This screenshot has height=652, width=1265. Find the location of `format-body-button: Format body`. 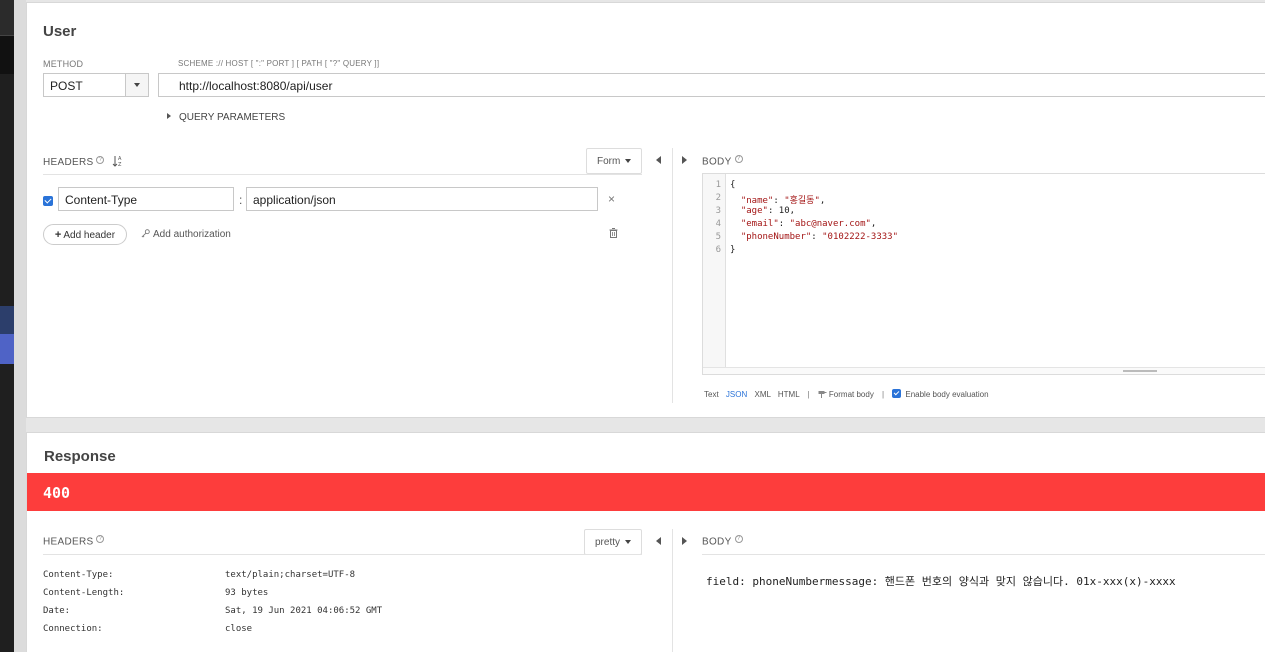

format-body-button: Format body is located at coordinates (846, 394).